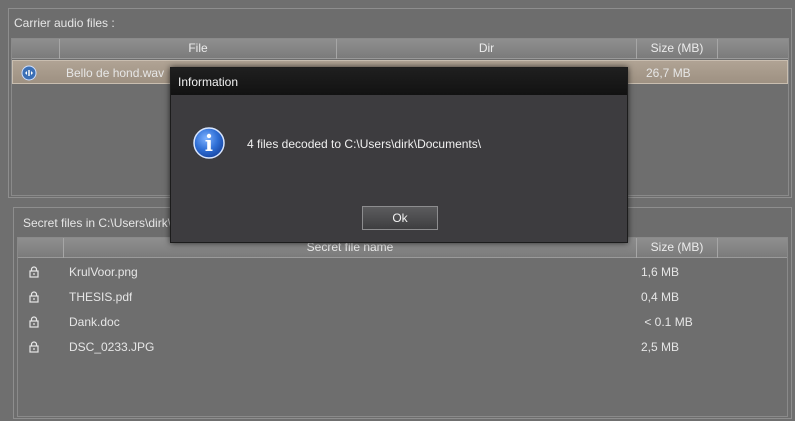 The image size is (795, 421). What do you see at coordinates (101, 297) in the screenshot?
I see `secret-row-name: THESIS.pdf` at bounding box center [101, 297].